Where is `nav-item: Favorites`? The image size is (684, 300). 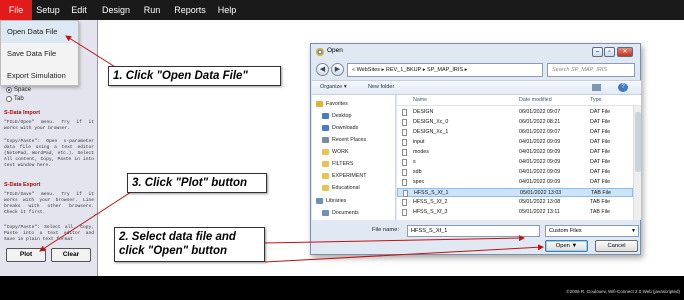 nav-item: Favorites is located at coordinates (332, 104).